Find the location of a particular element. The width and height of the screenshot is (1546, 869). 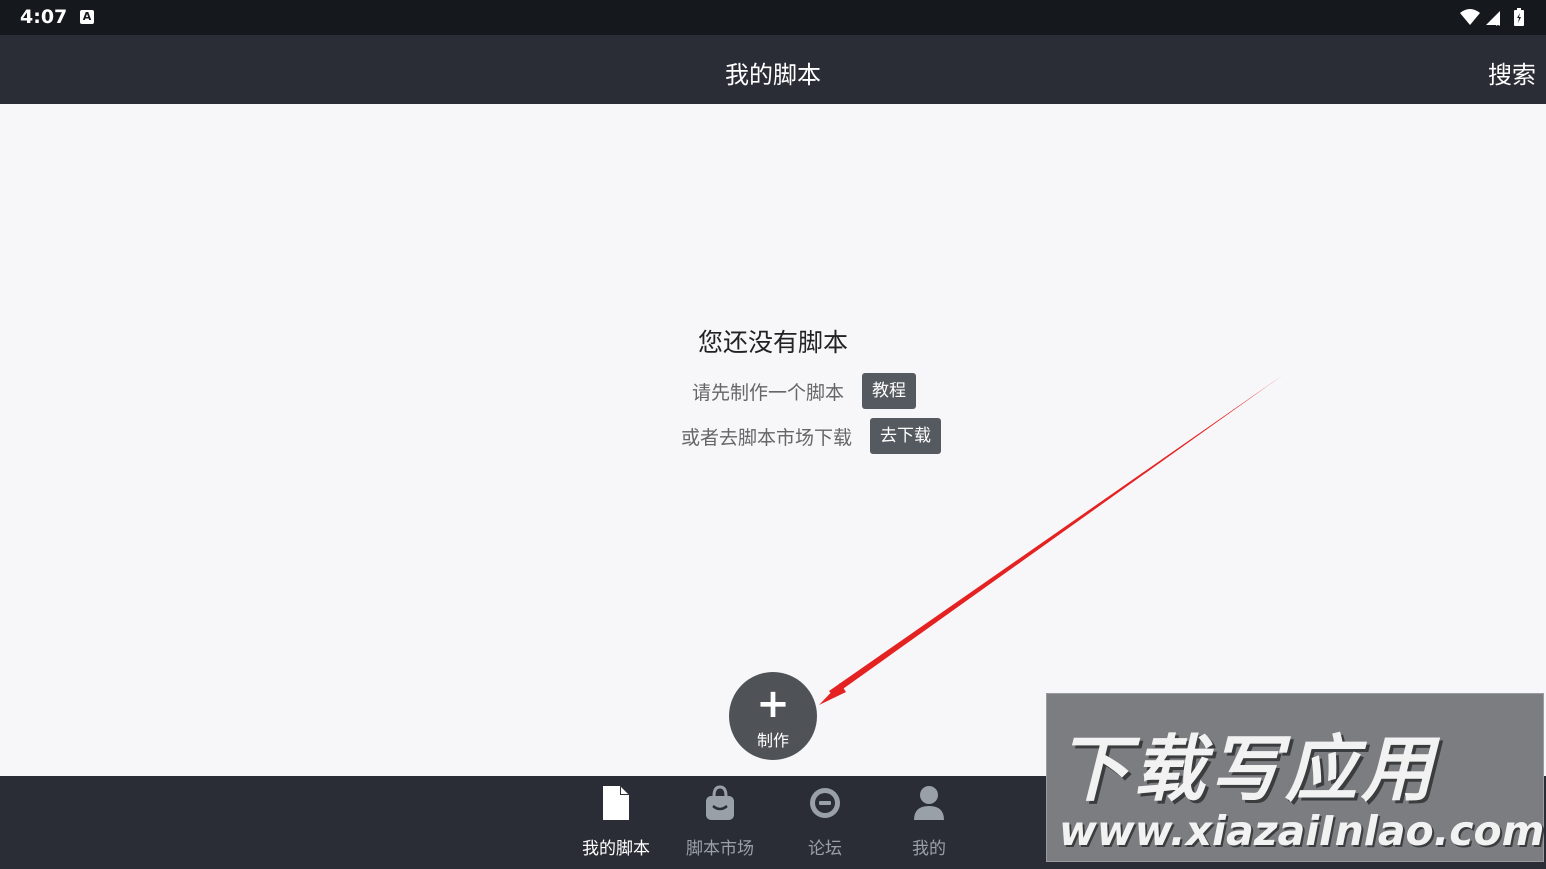

search-button: 搜索 is located at coordinates (1512, 72).